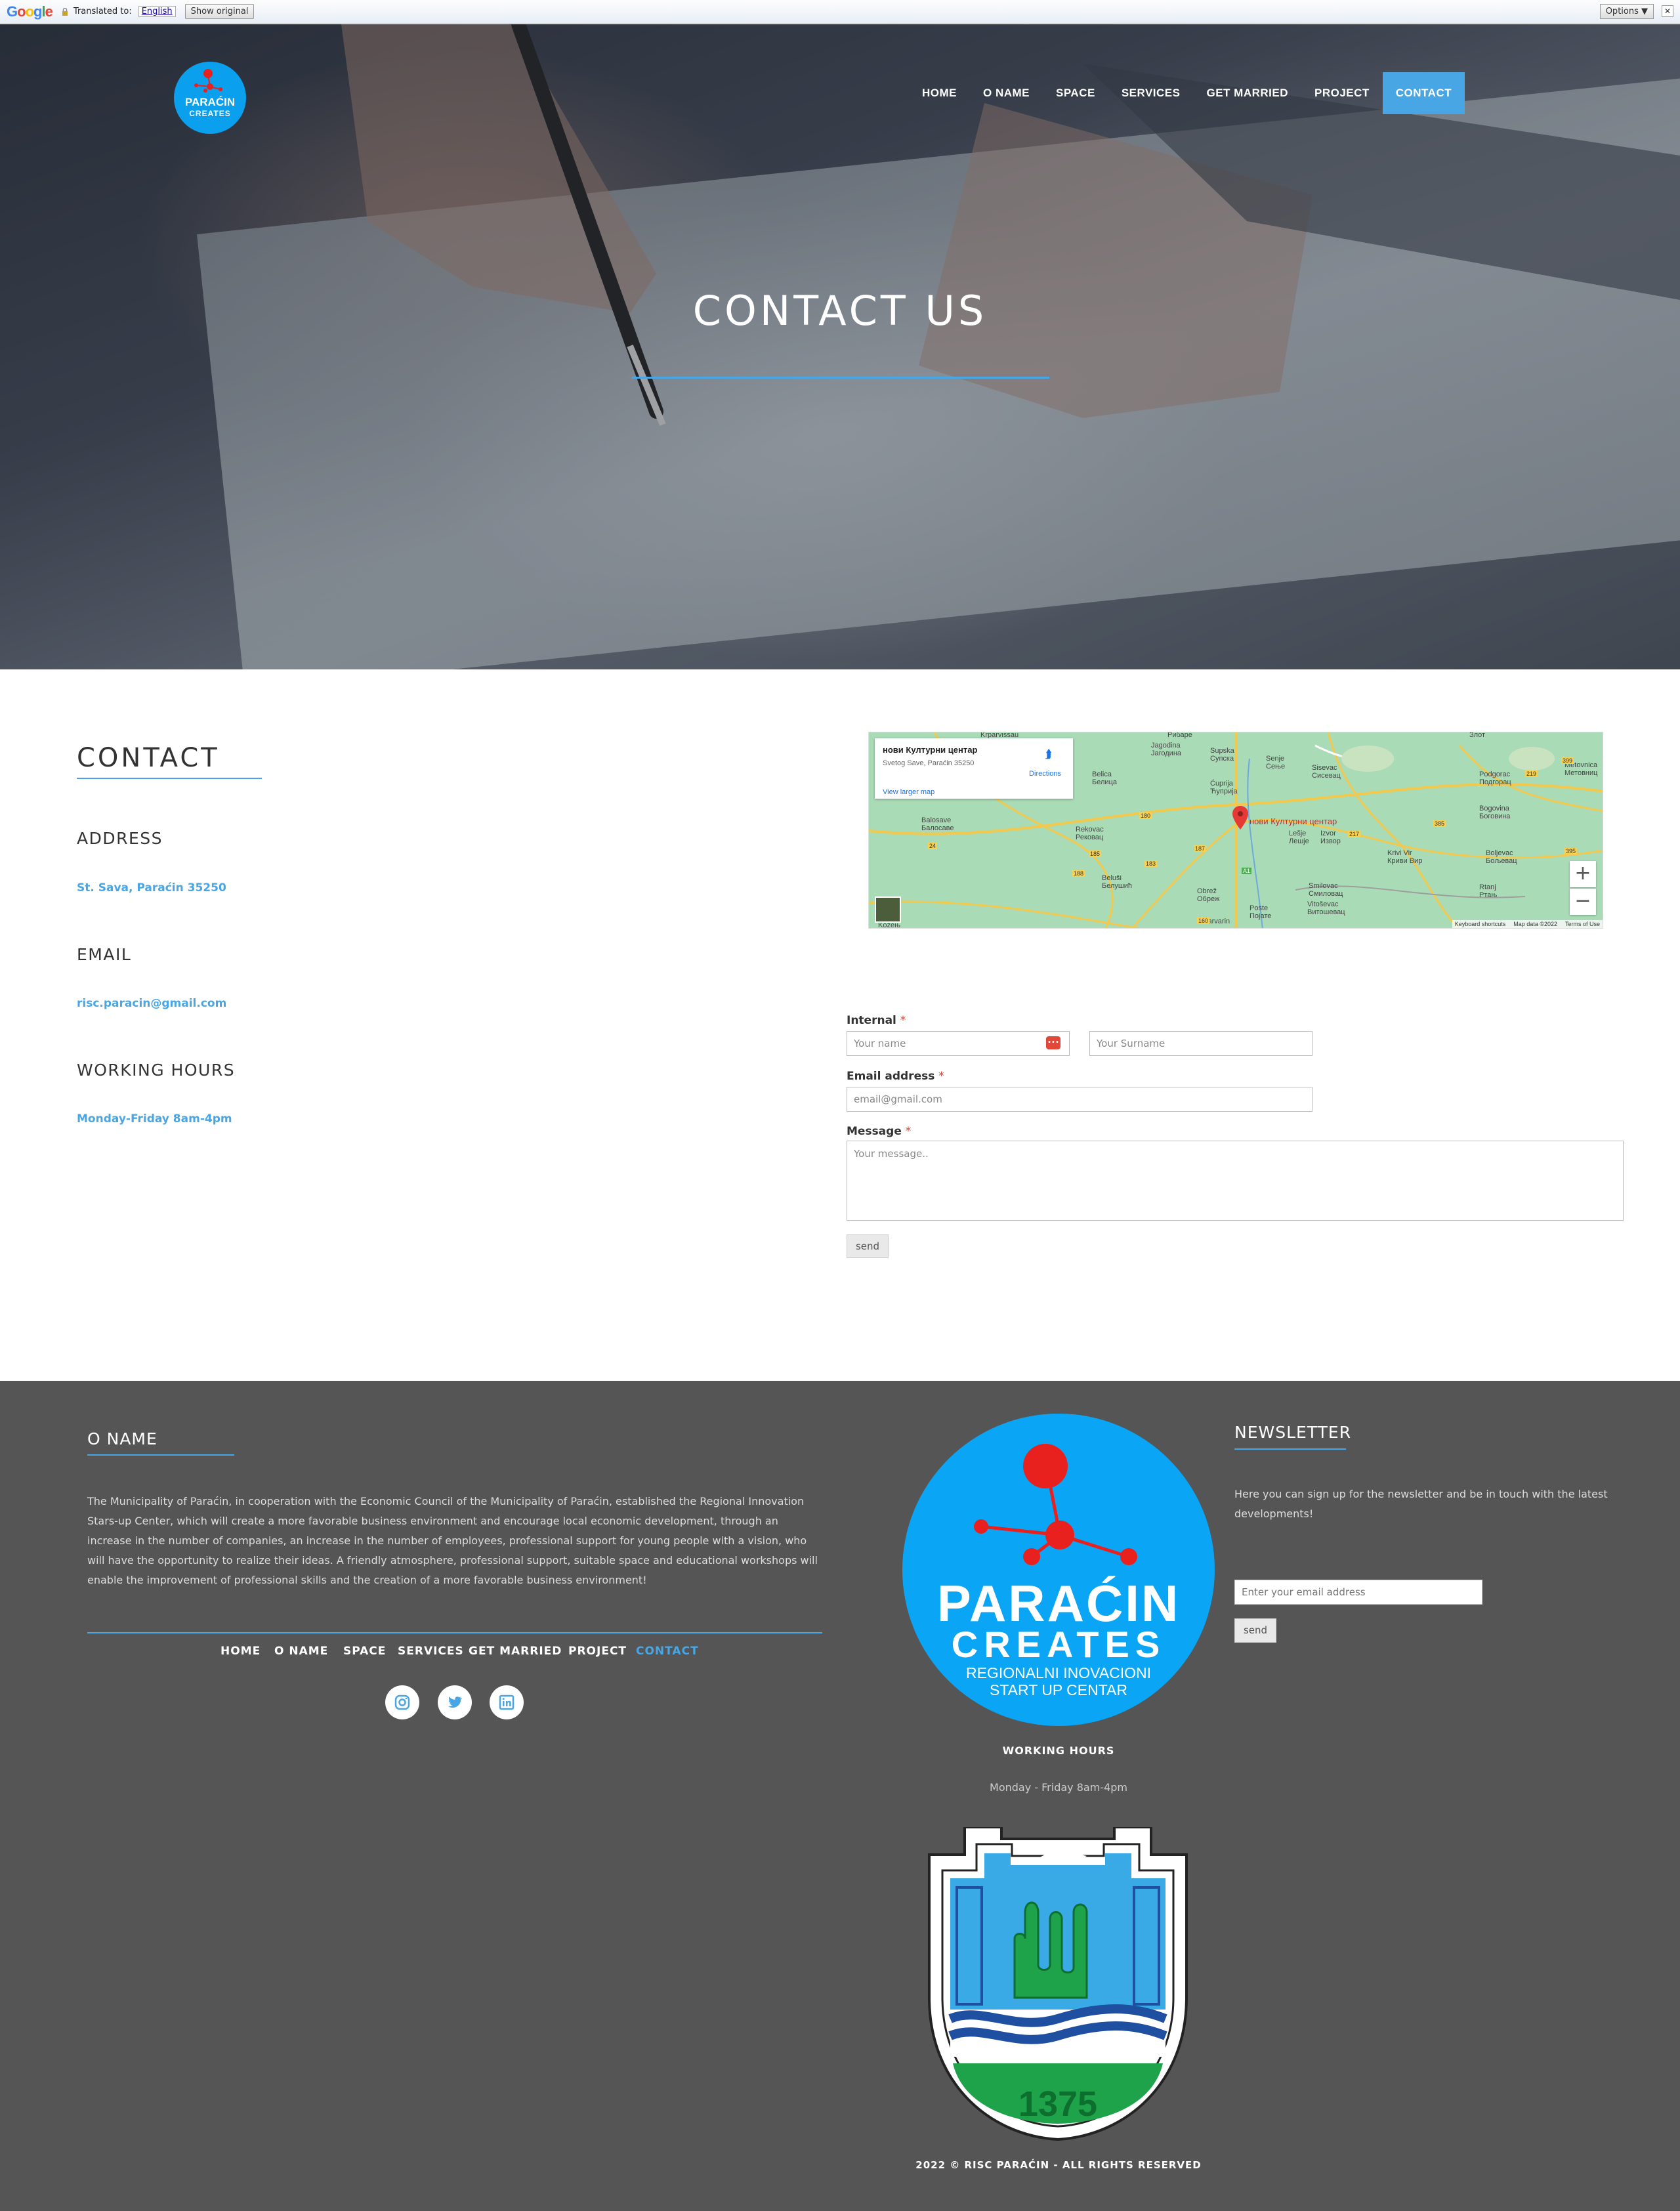 The width and height of the screenshot is (1680, 2211). Describe the element at coordinates (1261, 912) in the screenshot. I see `map-town-label: Poste Поjате` at that location.